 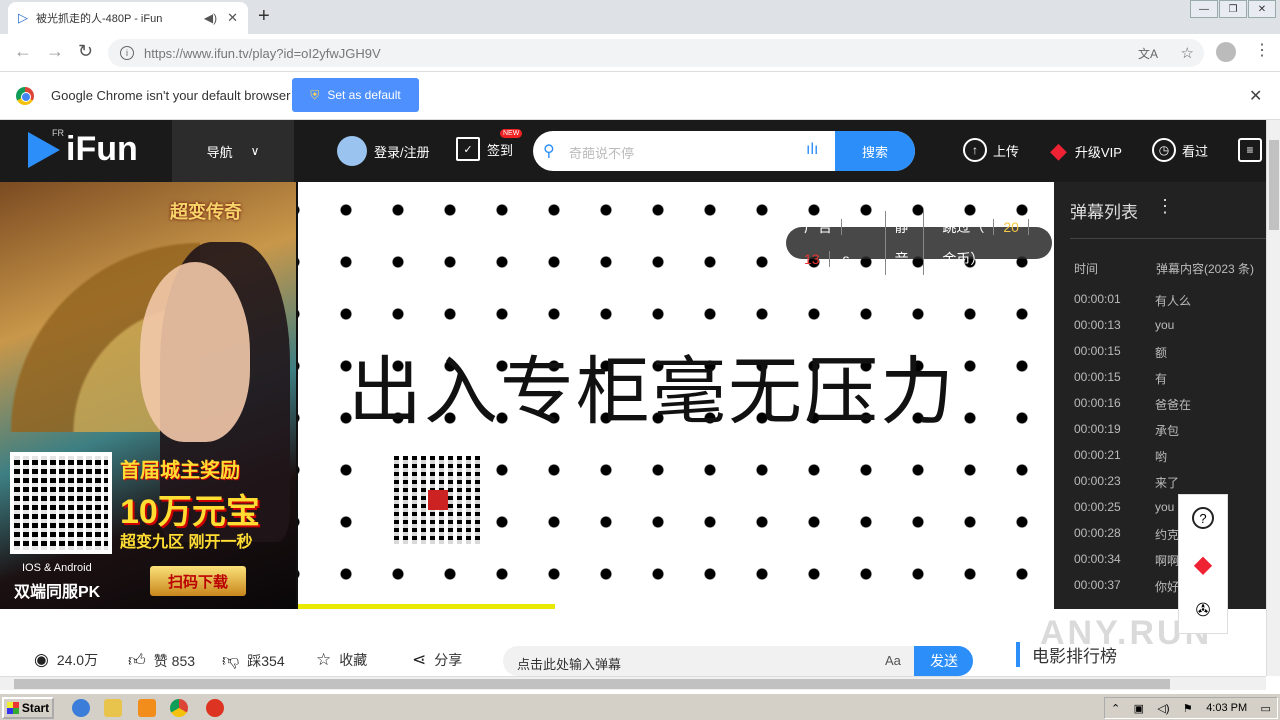 What do you see at coordinates (500, 150) in the screenshot?
I see `checkin-label: 签到` at bounding box center [500, 150].